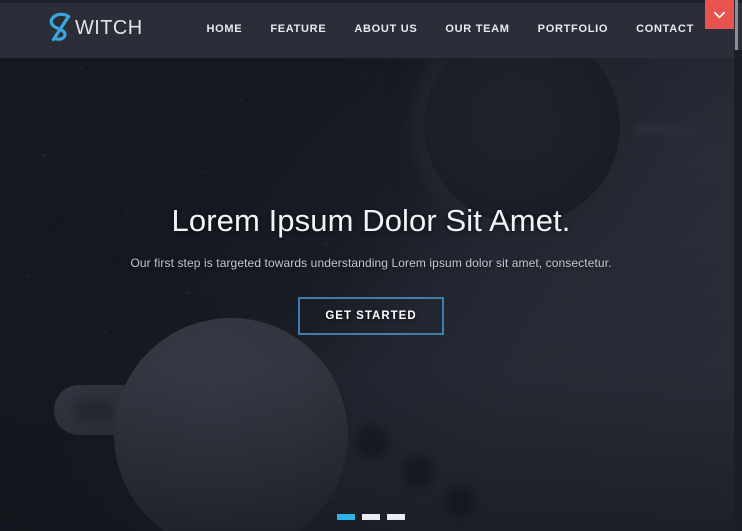 The height and width of the screenshot is (531, 742). What do you see at coordinates (658, 29) in the screenshot?
I see `nav-contact: CONTACT` at bounding box center [658, 29].